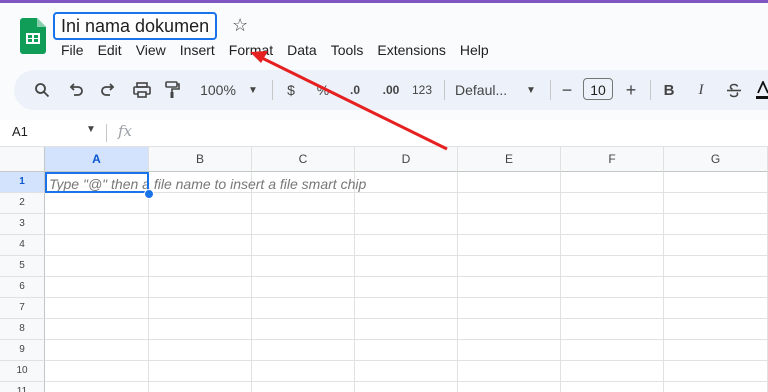 The width and height of the screenshot is (768, 392). What do you see at coordinates (22, 245) in the screenshot?
I see `row-header-4: 4` at bounding box center [22, 245].